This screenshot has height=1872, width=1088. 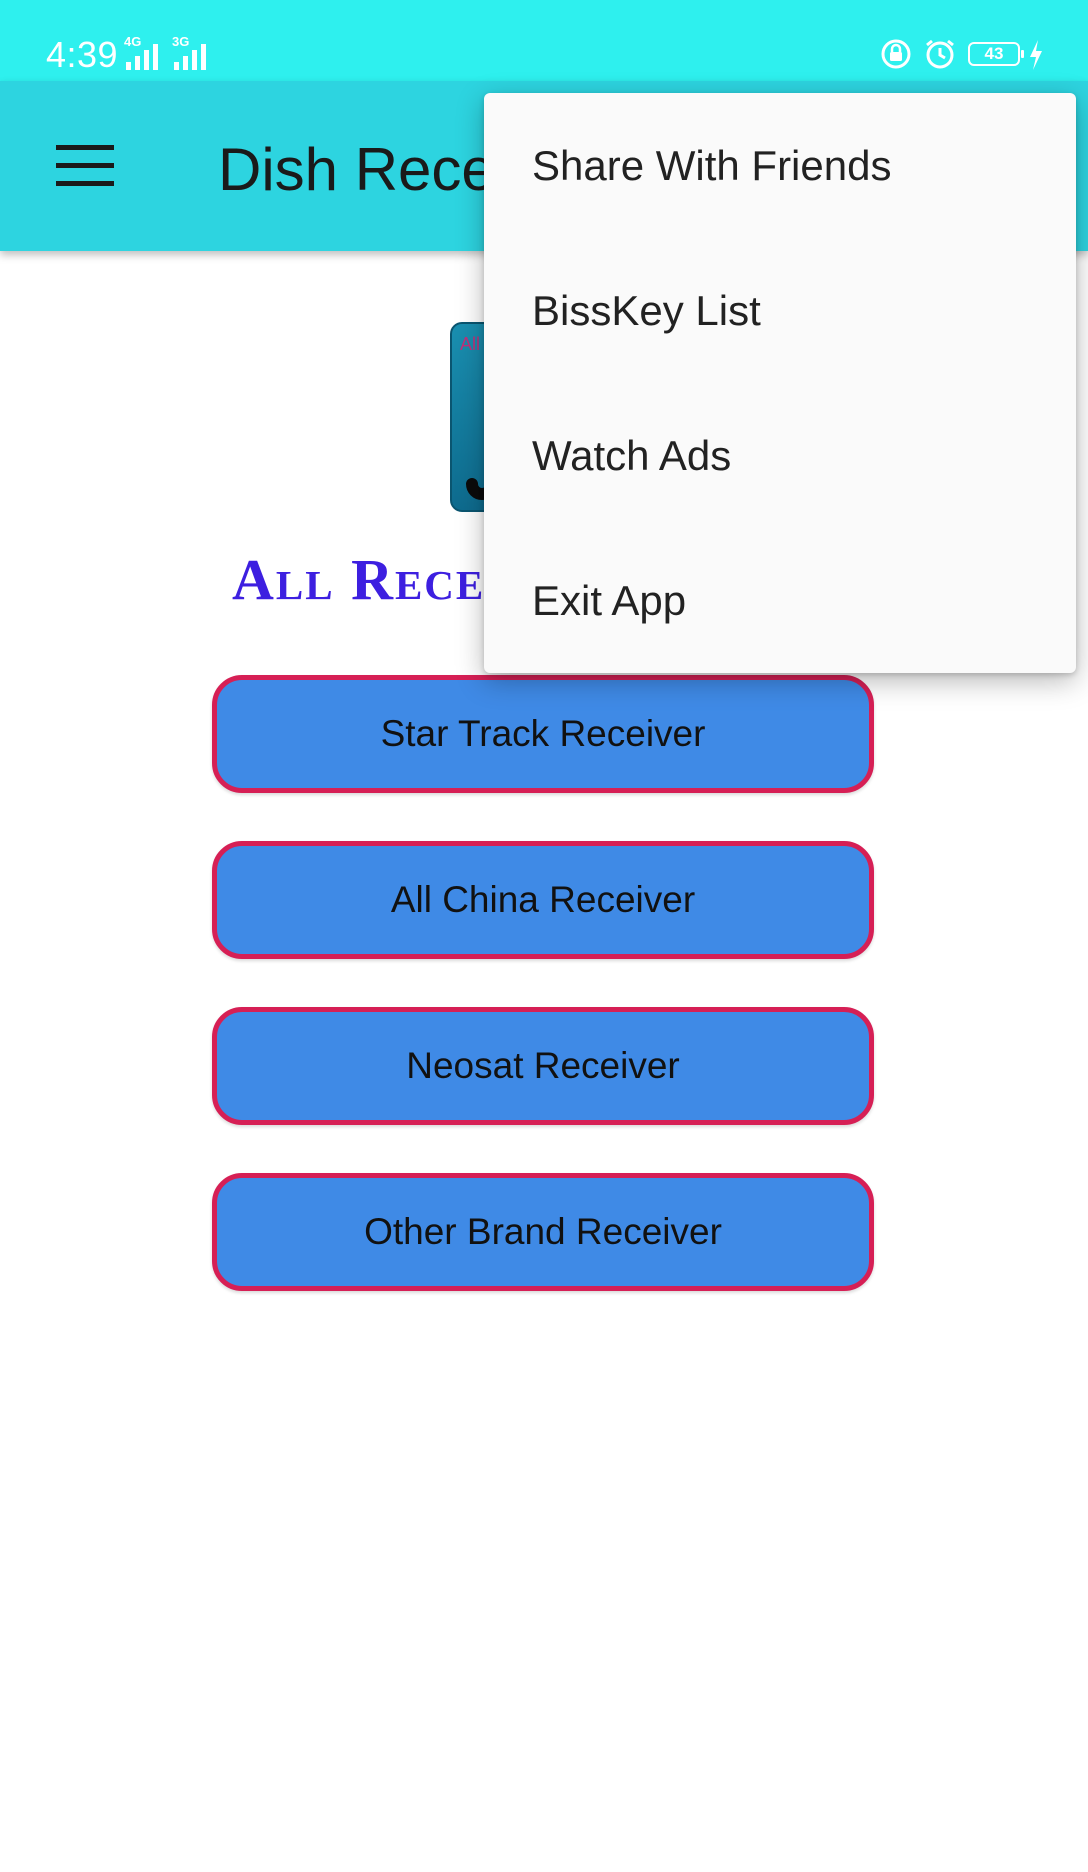 What do you see at coordinates (996, 54) in the screenshot?
I see `battery-icon: 43` at bounding box center [996, 54].